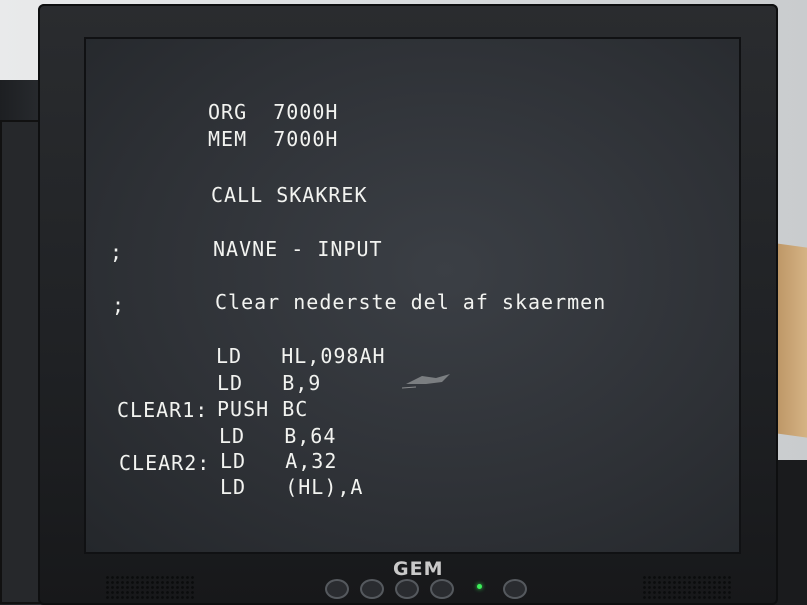 The width and height of the screenshot is (807, 605). I want to click on label-clear2: CLEAR2:, so click(165, 463).